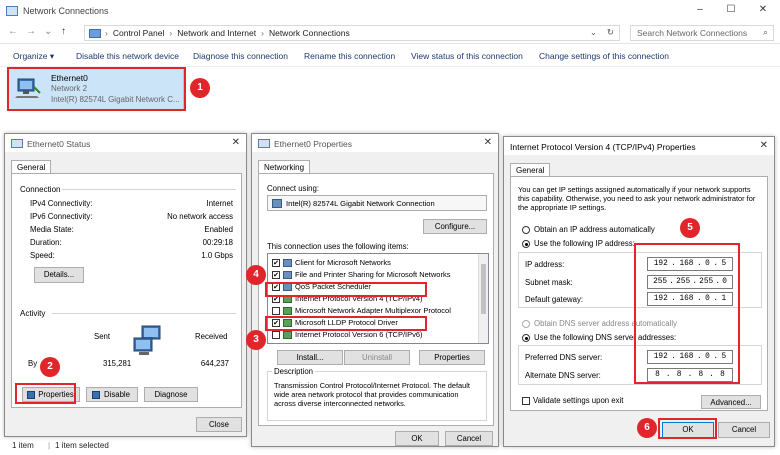  What do you see at coordinates (452, 357) in the screenshot?
I see `item-properties-button: Properties` at bounding box center [452, 357].